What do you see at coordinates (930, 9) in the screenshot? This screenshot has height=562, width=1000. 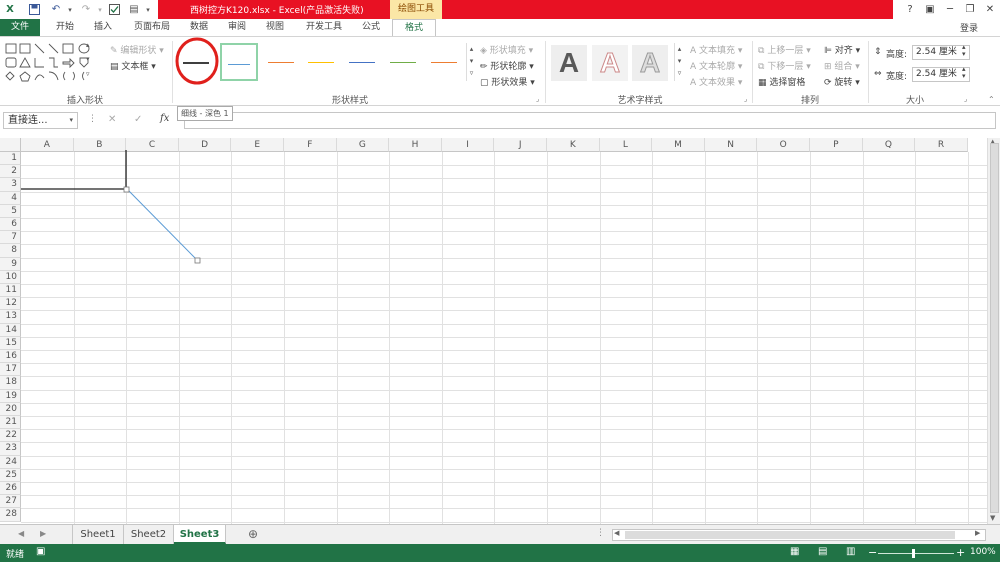 I see `ribbon-display-button: ▣` at bounding box center [930, 9].